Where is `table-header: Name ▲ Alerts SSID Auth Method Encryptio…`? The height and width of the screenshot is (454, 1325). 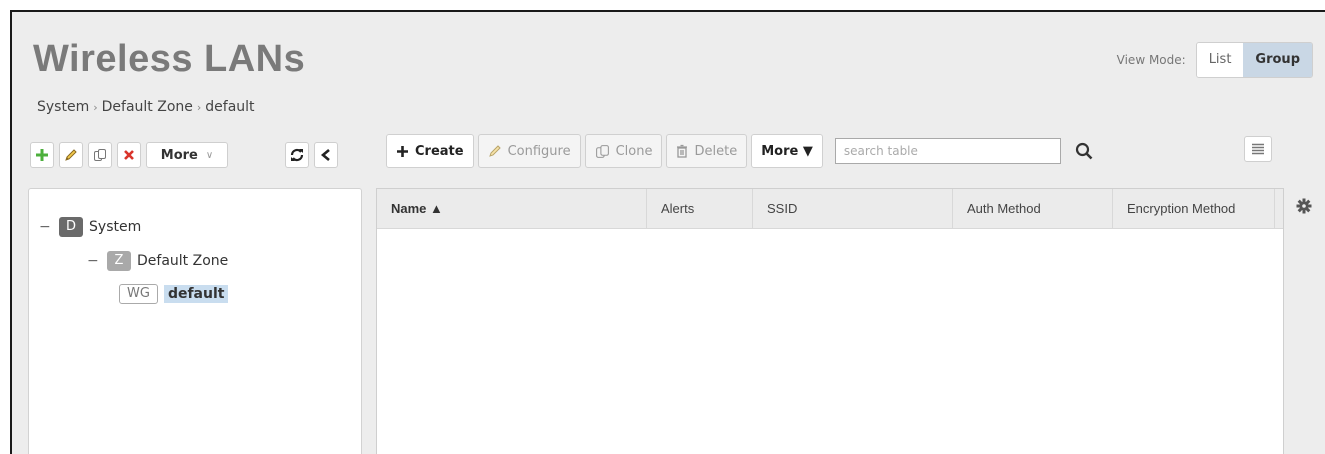
table-header: Name ▲ Alerts SSID Auth Method Encryptio… is located at coordinates (830, 209).